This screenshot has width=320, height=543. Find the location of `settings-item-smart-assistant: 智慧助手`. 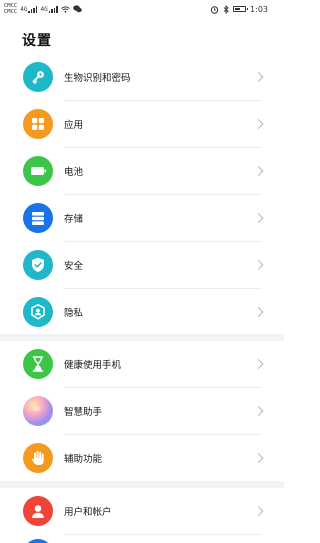

settings-item-smart-assistant: 智慧助手 is located at coordinates (142, 411).